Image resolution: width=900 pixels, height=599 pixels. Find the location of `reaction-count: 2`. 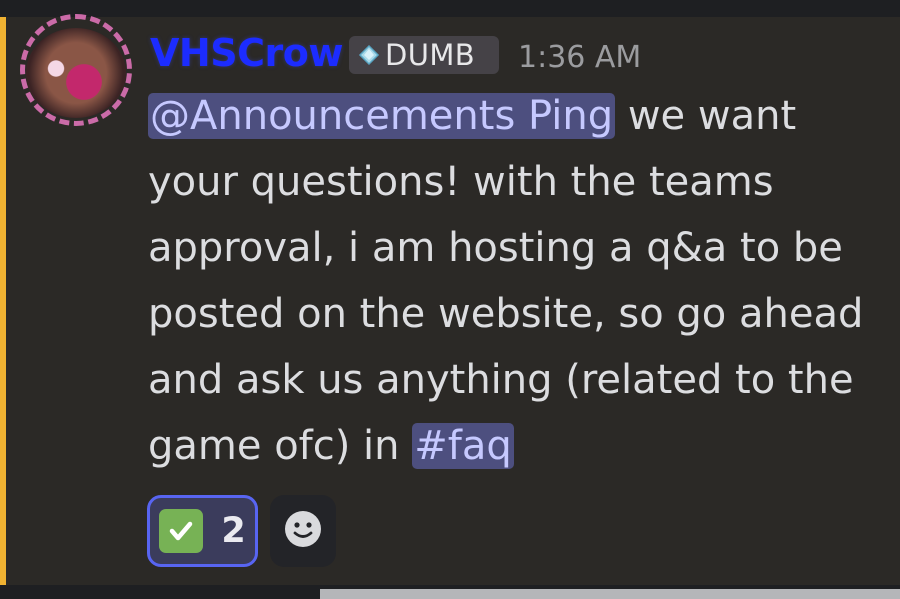

reaction-count: 2 is located at coordinates (233, 531).